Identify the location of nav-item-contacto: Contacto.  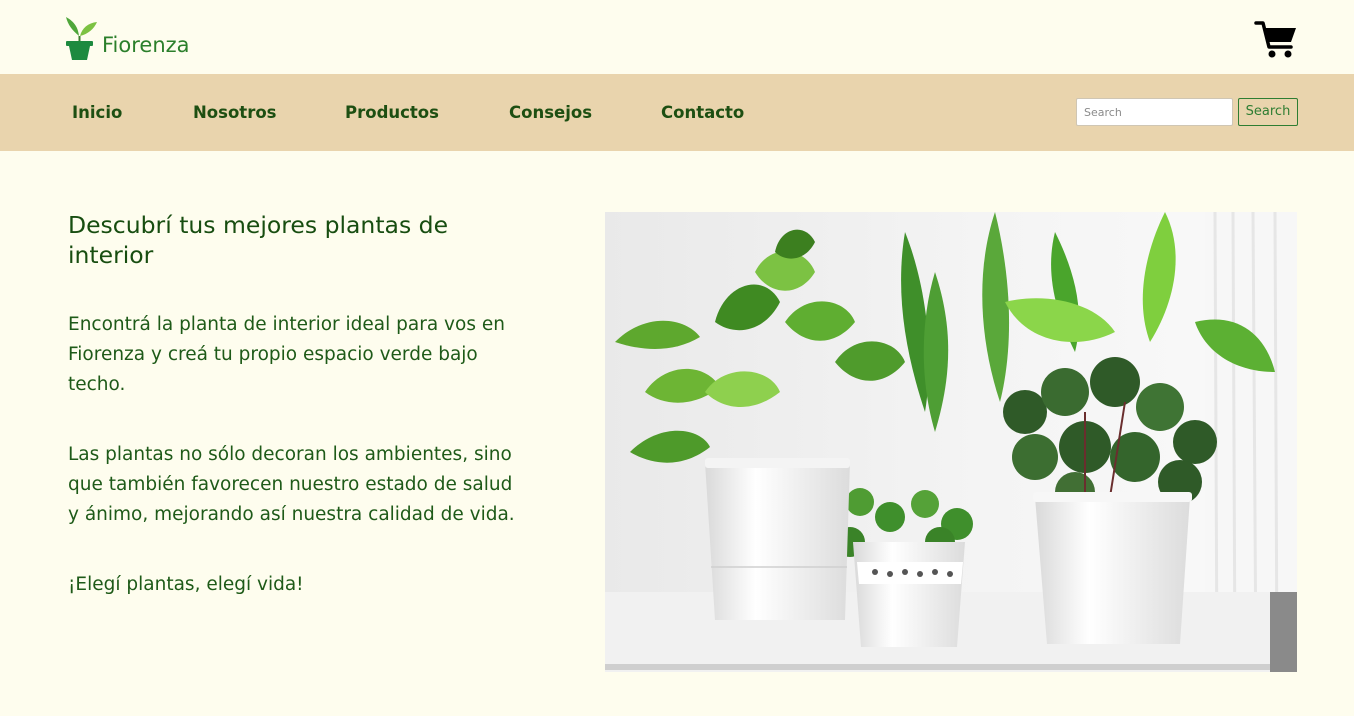
(702, 113).